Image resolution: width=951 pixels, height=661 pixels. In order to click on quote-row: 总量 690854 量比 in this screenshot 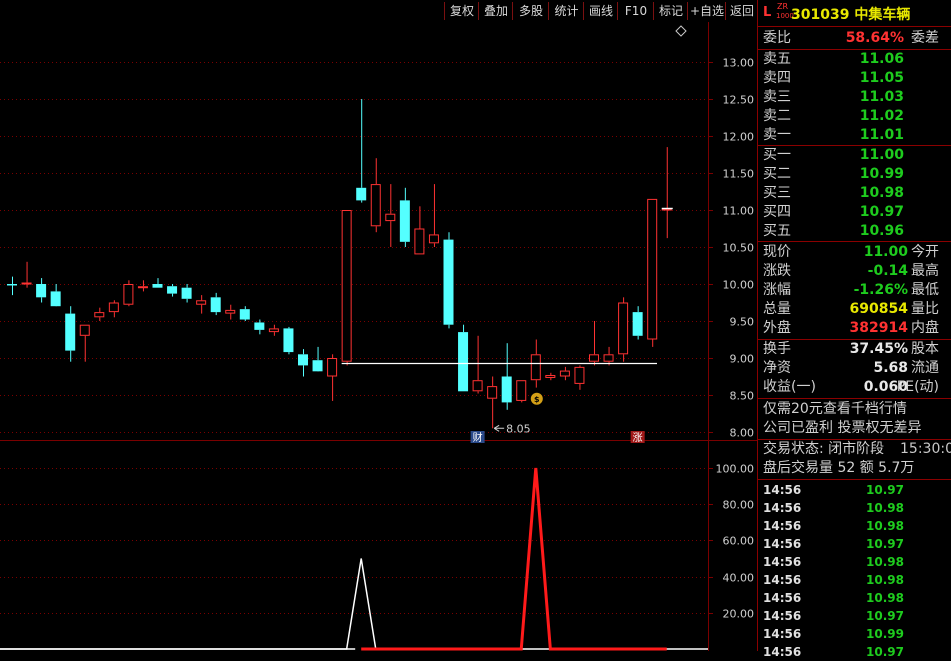, I will do `click(854, 309)`.